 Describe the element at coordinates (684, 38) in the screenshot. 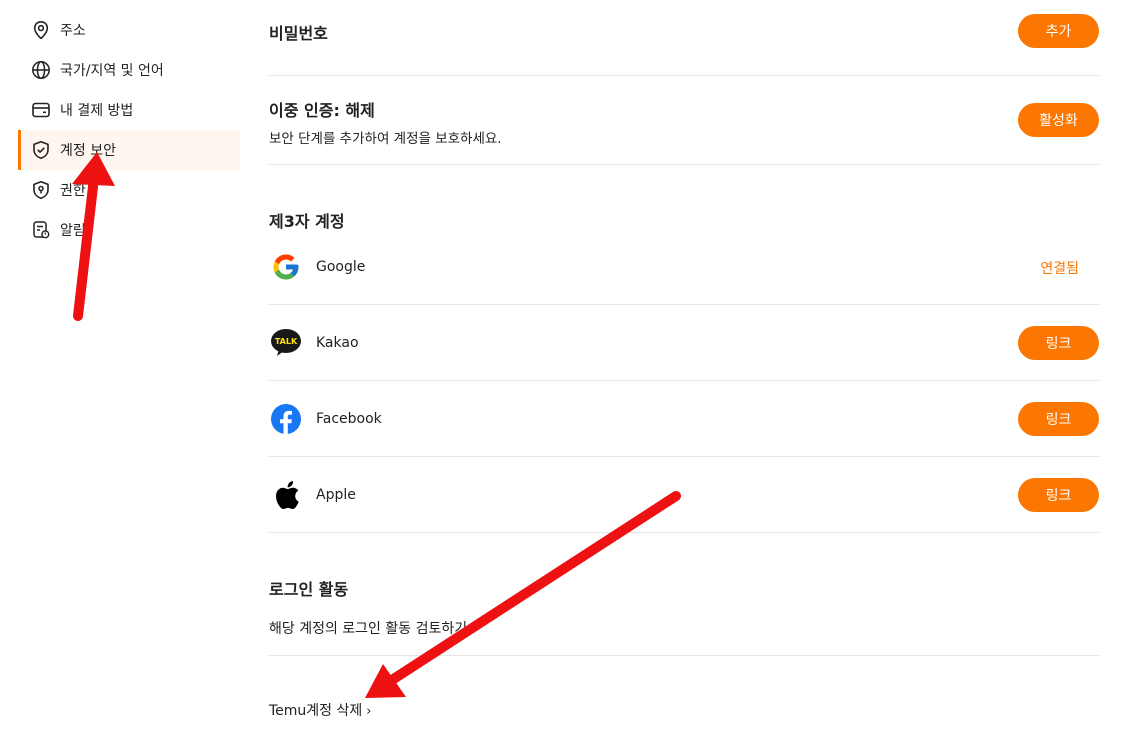

I see `password-row: 비밀번호 추가` at that location.